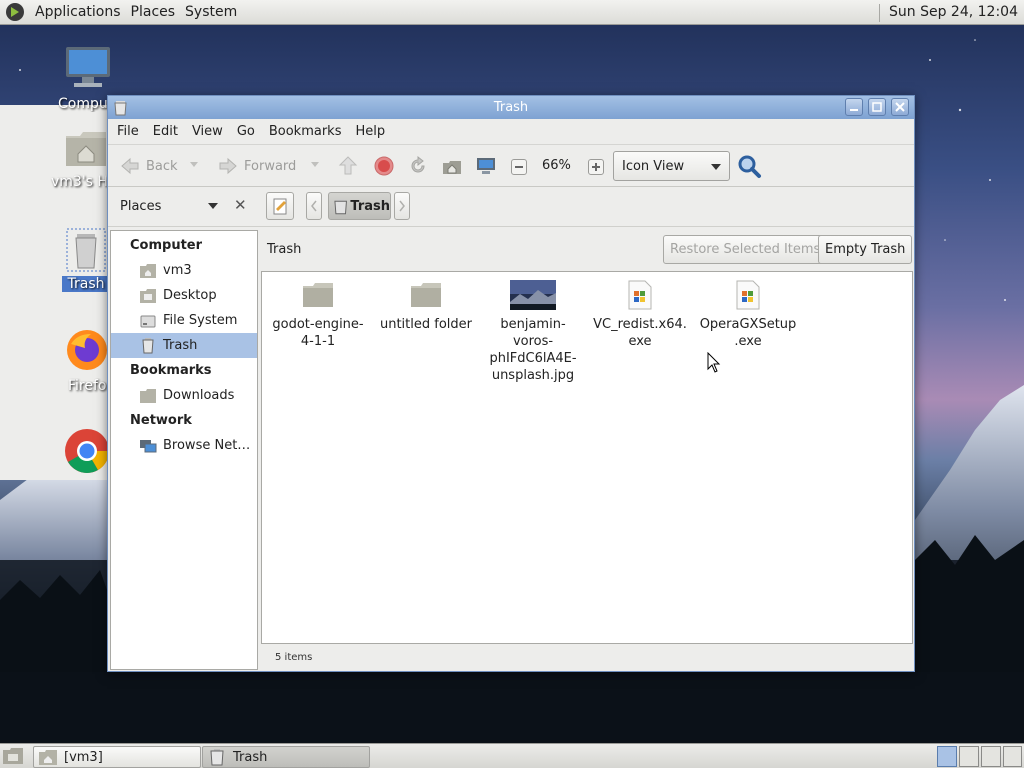 Image resolution: width=1024 pixels, height=768 pixels. I want to click on menu-file: File, so click(128, 132).